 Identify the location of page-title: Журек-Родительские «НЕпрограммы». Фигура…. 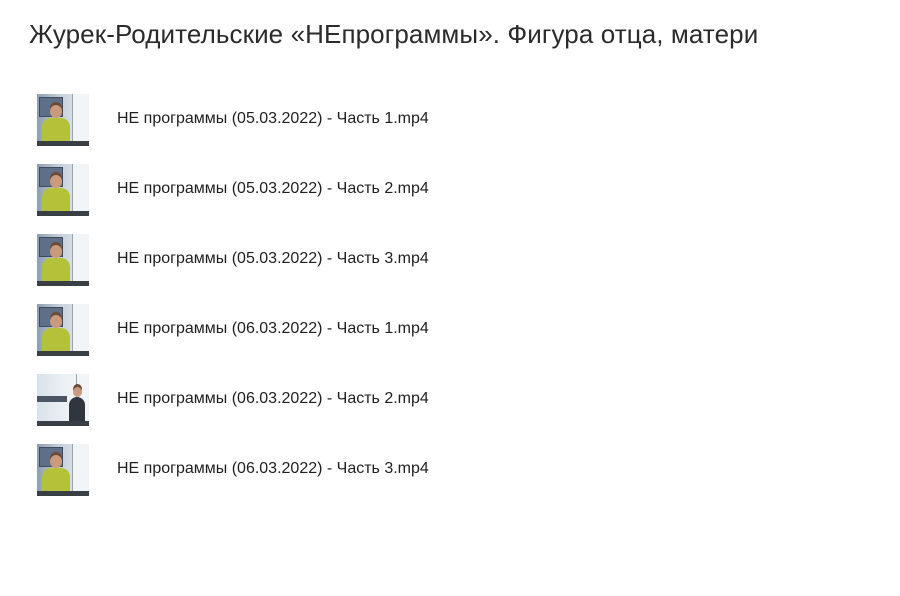
(394, 34).